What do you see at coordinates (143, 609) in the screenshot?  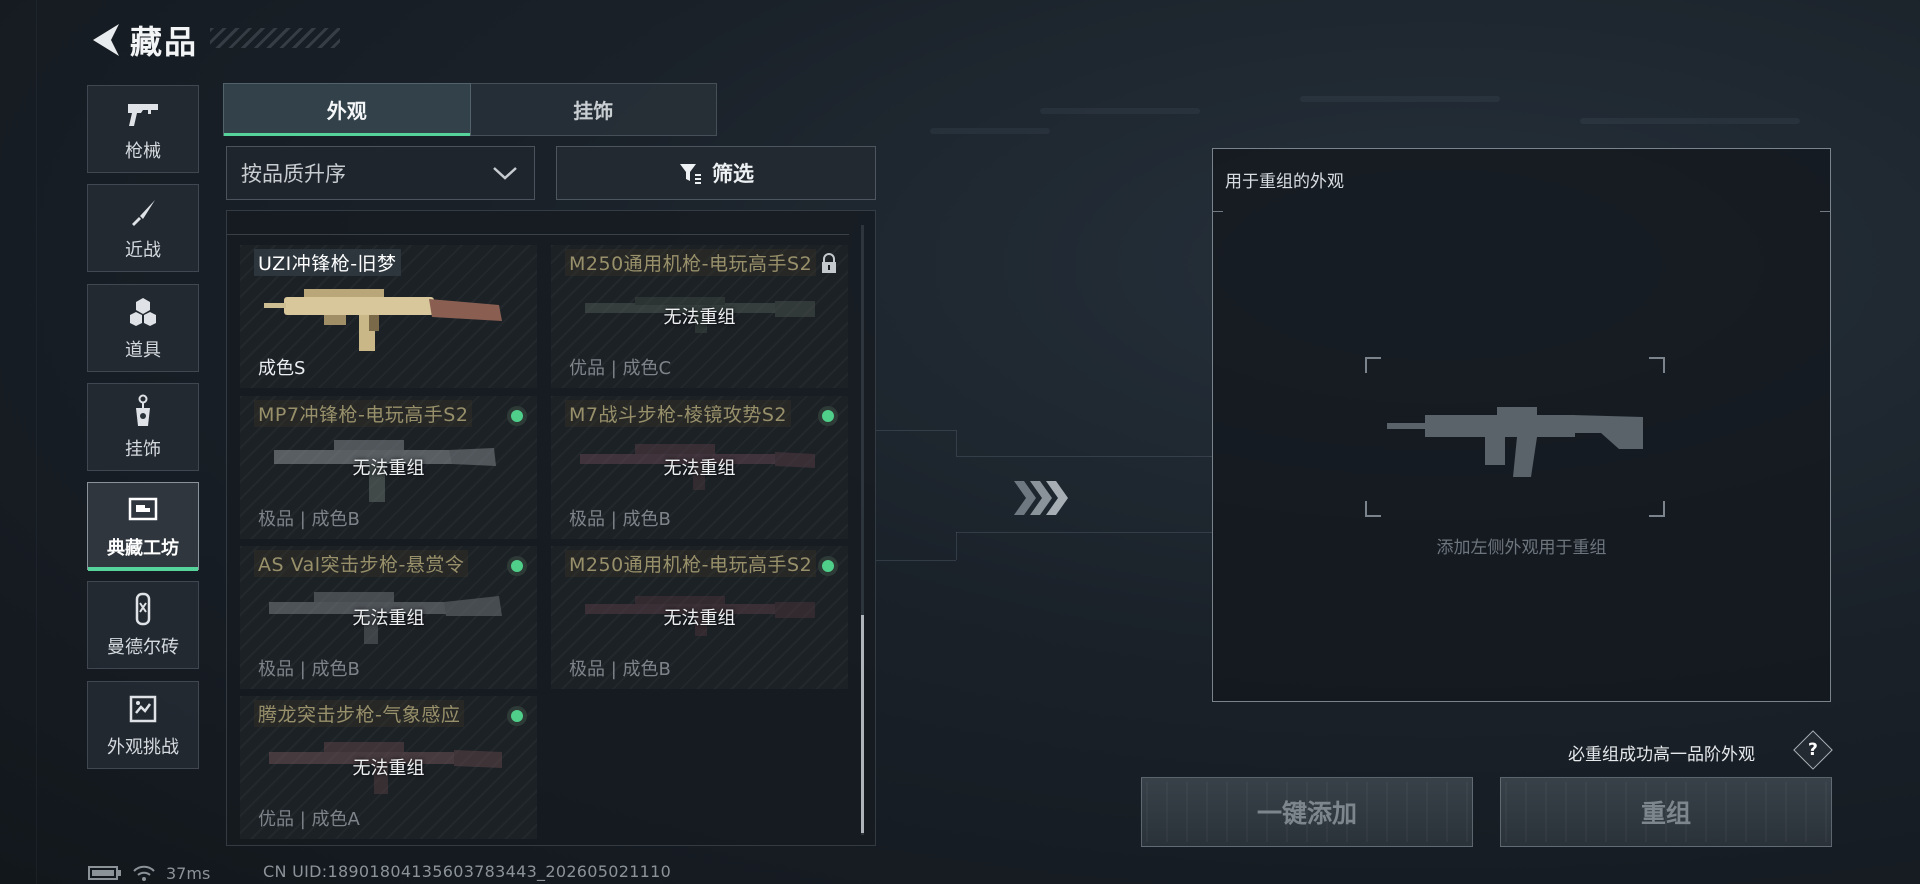 I see `brick-icon` at bounding box center [143, 609].